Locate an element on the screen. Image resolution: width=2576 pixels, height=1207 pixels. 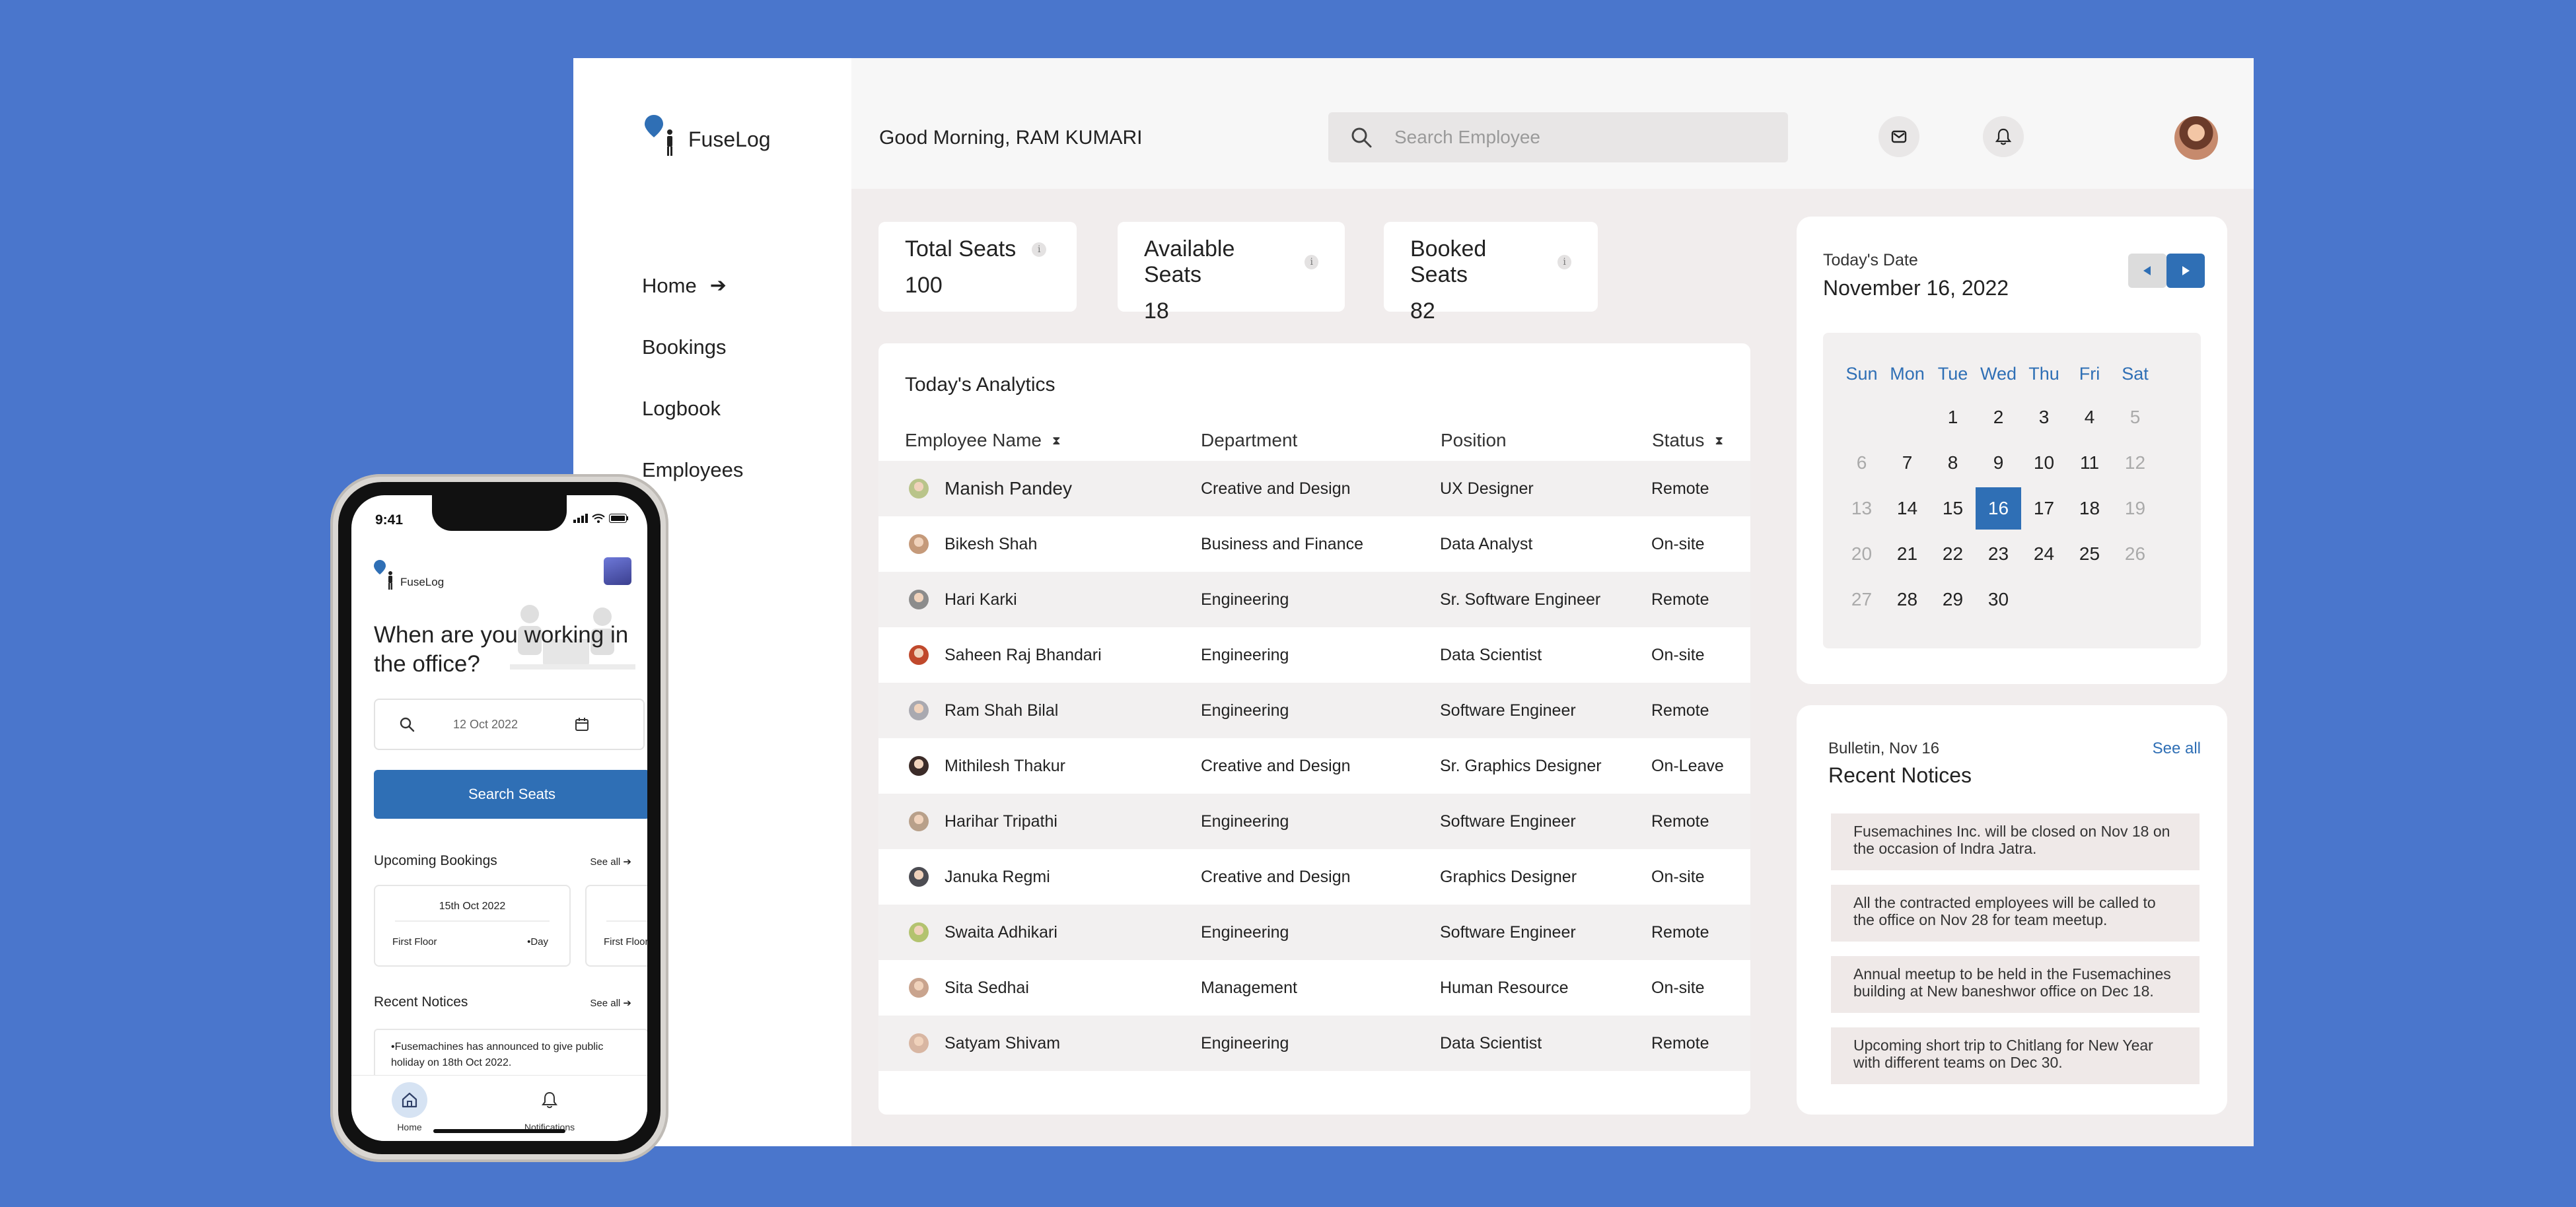
sidebar-item-employees: Employees is located at coordinates (692, 469).